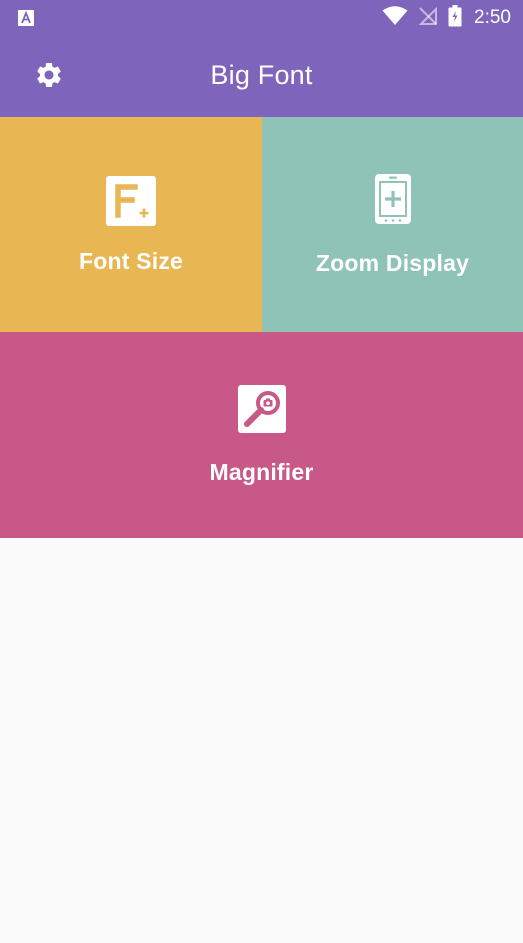 The image size is (523, 943). What do you see at coordinates (455, 18) in the screenshot?
I see `battery-charging-icon` at bounding box center [455, 18].